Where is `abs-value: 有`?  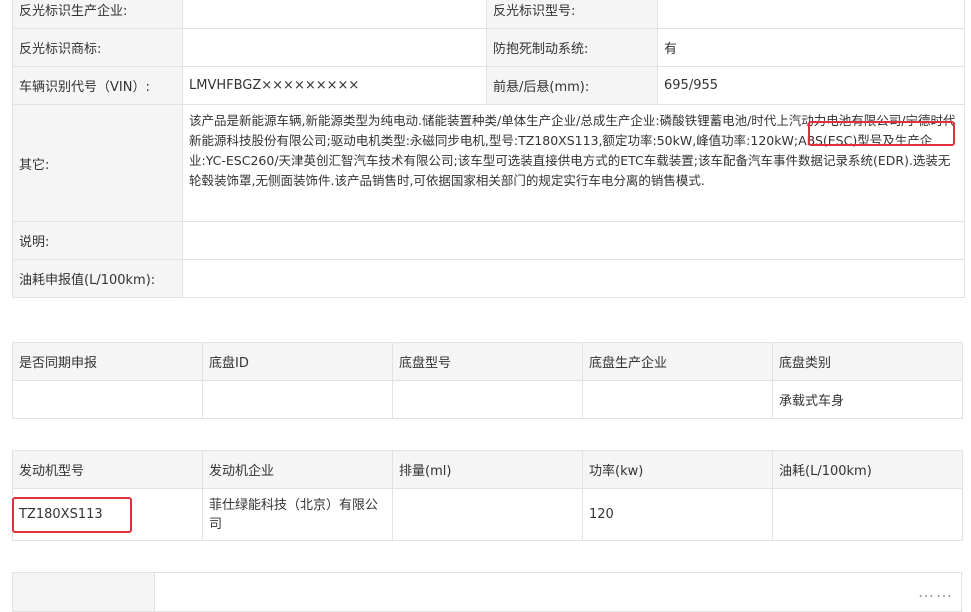 abs-value: 有 is located at coordinates (811, 47).